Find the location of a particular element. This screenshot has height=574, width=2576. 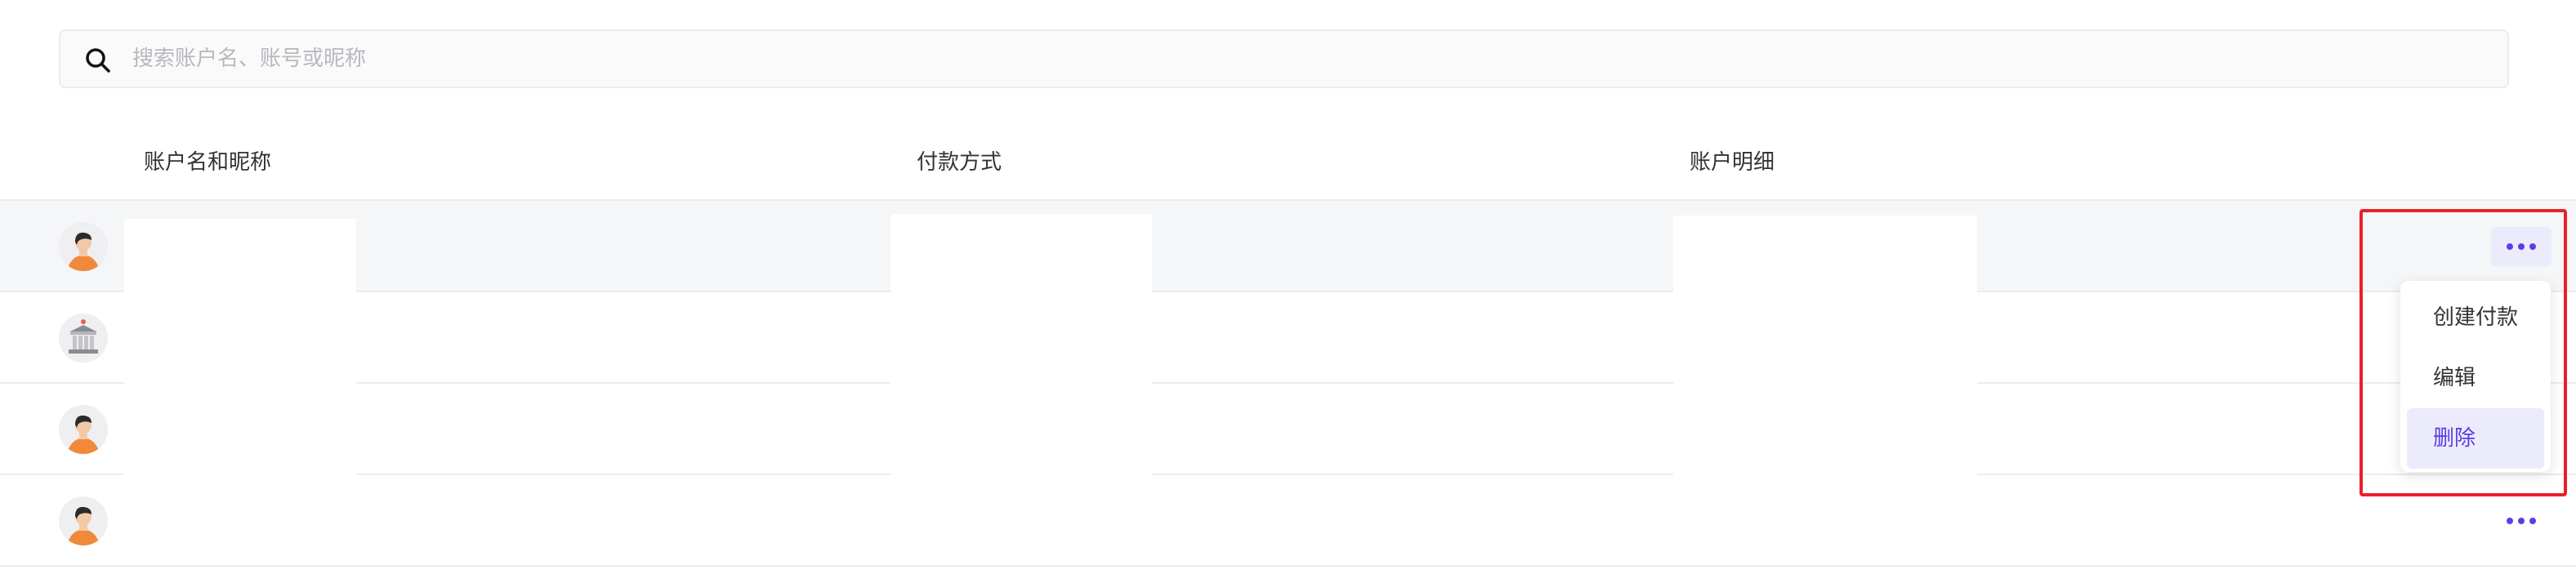

menu-item-create-payment: 创建付款 is located at coordinates (2476, 317).